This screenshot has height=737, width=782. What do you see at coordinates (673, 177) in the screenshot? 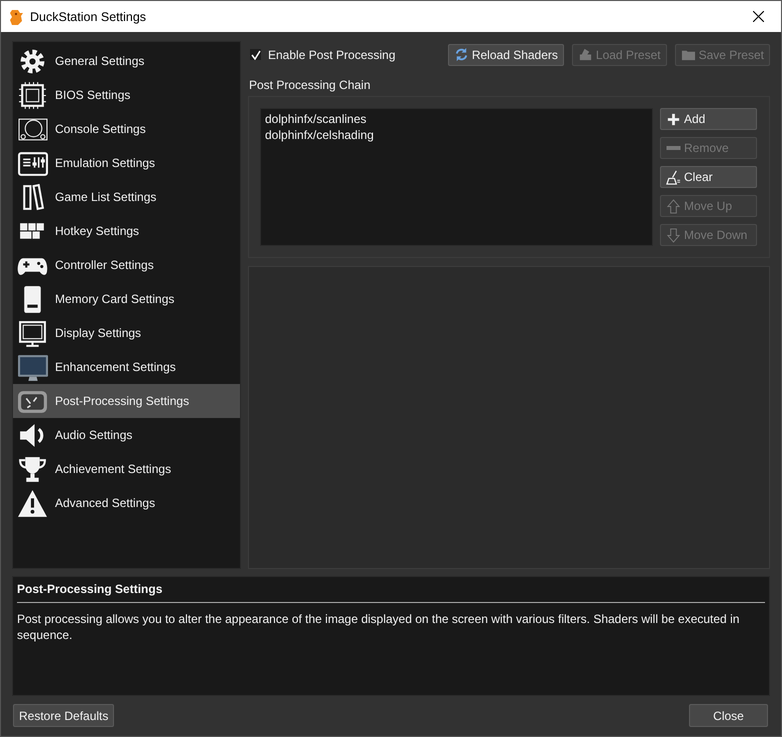
I see `broom-icon` at bounding box center [673, 177].